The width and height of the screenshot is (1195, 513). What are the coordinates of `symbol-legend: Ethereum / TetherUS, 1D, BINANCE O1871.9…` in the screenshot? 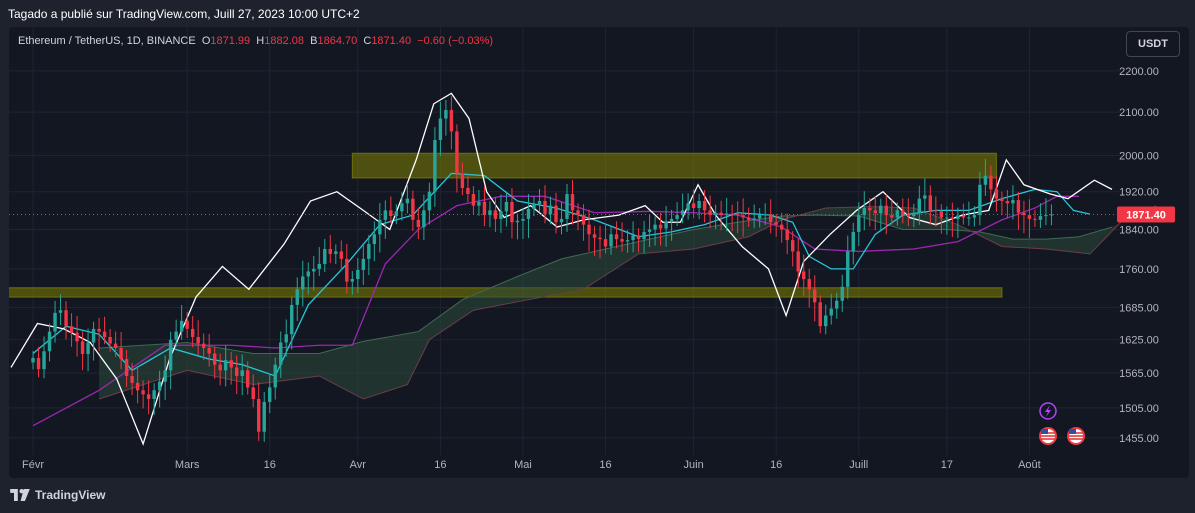 It's located at (255, 41).